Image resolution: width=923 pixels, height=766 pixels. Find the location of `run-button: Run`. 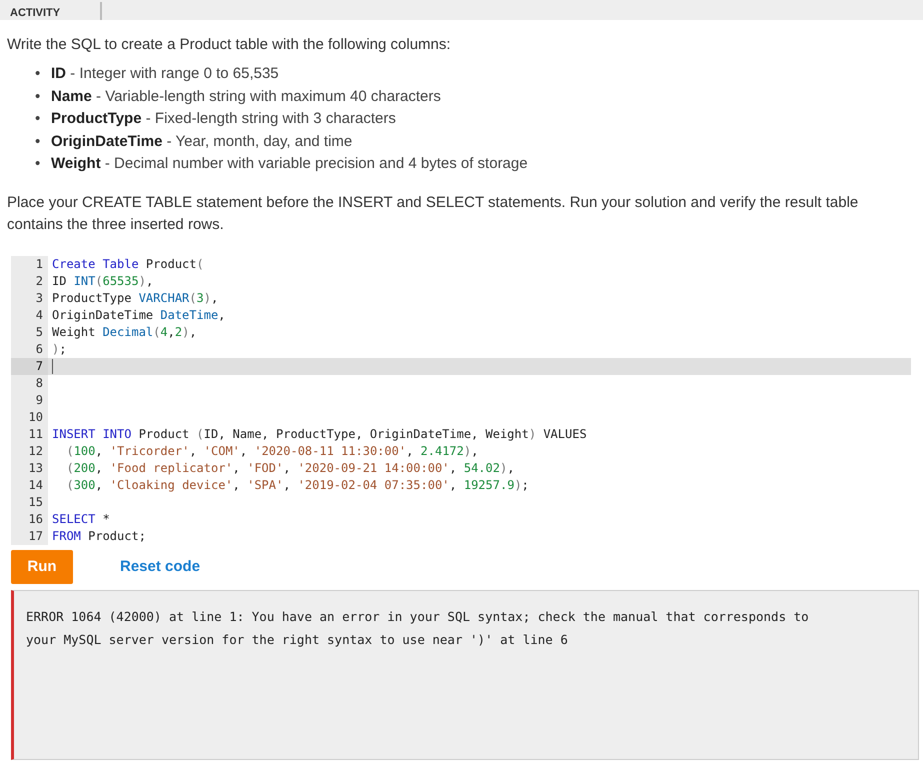

run-button: Run is located at coordinates (42, 567).